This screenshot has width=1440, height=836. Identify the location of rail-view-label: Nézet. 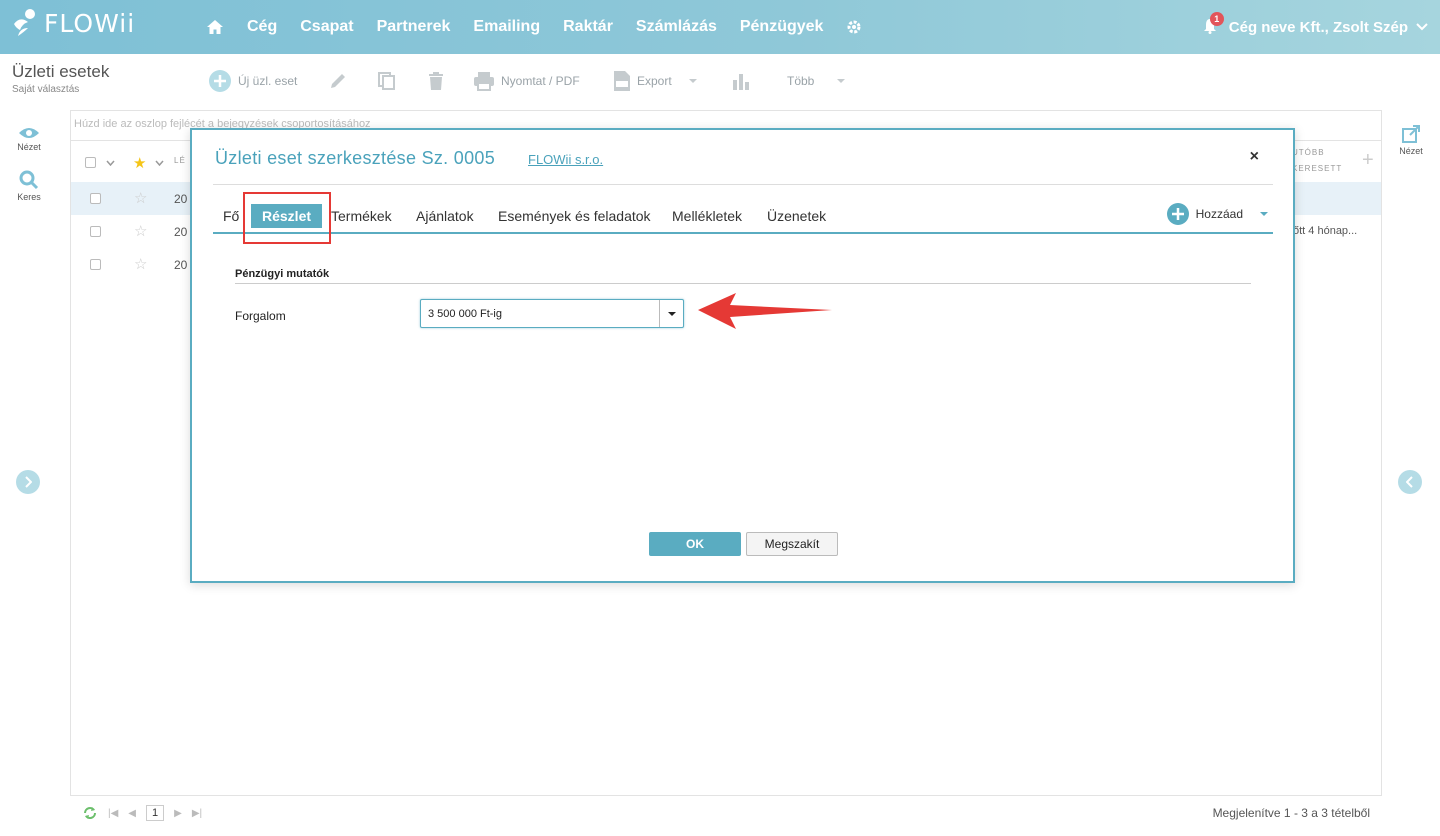
(29, 147).